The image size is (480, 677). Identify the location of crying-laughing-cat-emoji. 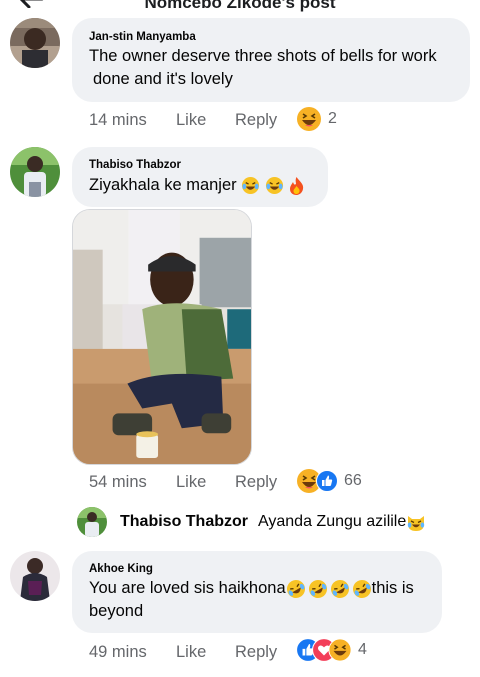
(416, 523).